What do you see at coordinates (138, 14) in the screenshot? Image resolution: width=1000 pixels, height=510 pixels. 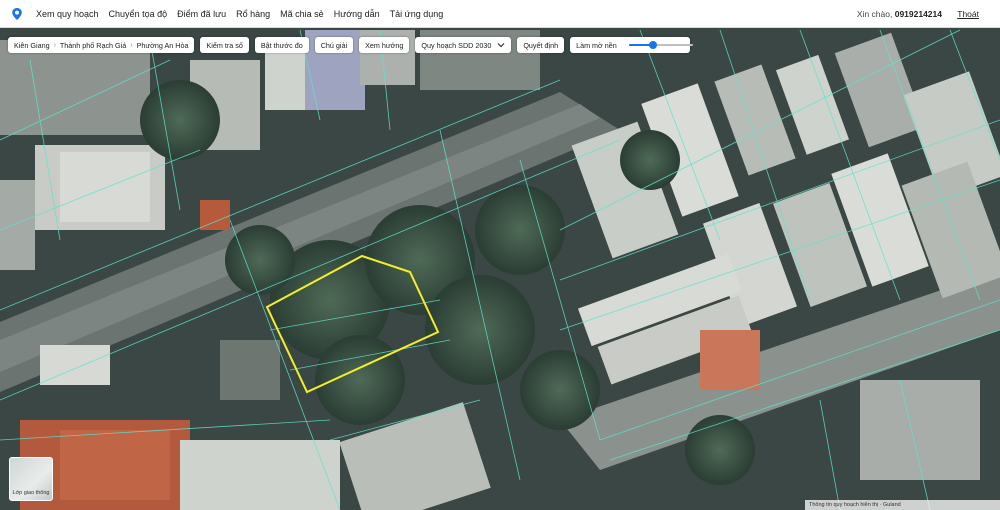 I see `nav-convert-coords: Chuyển tọa độ` at bounding box center [138, 14].